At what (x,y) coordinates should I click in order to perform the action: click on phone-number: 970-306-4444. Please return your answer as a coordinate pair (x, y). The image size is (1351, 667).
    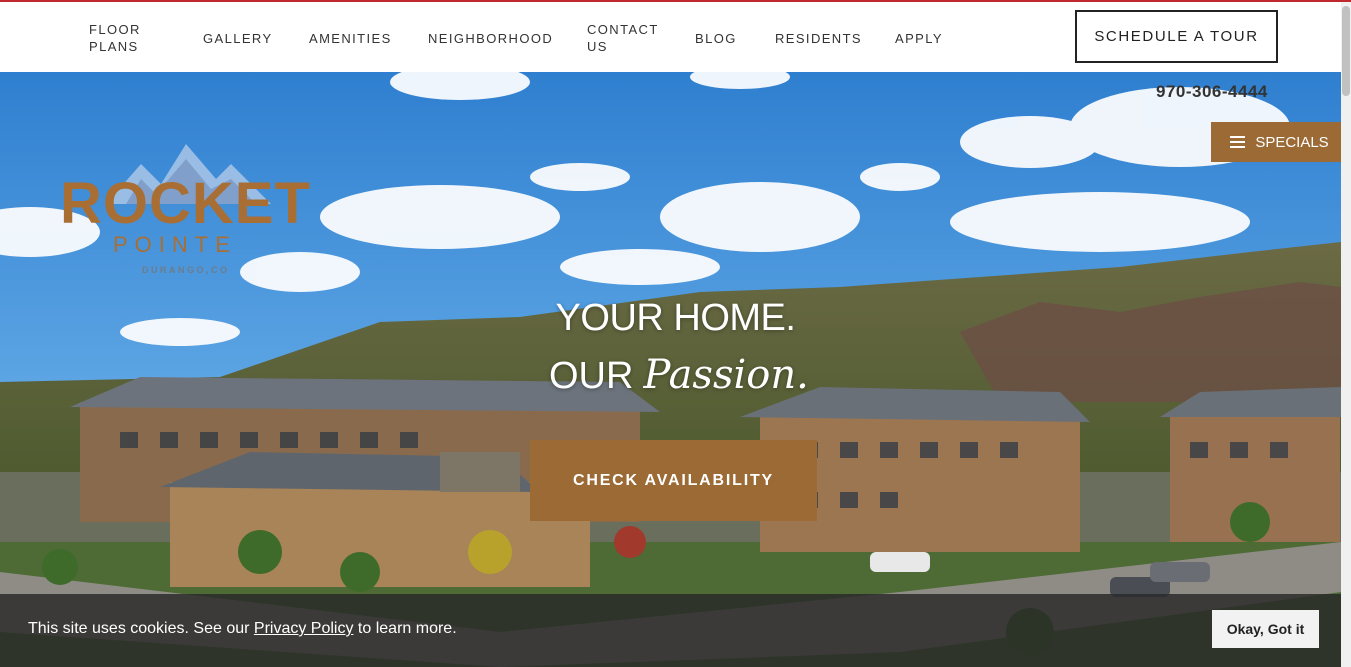
    Looking at the image, I should click on (1212, 92).